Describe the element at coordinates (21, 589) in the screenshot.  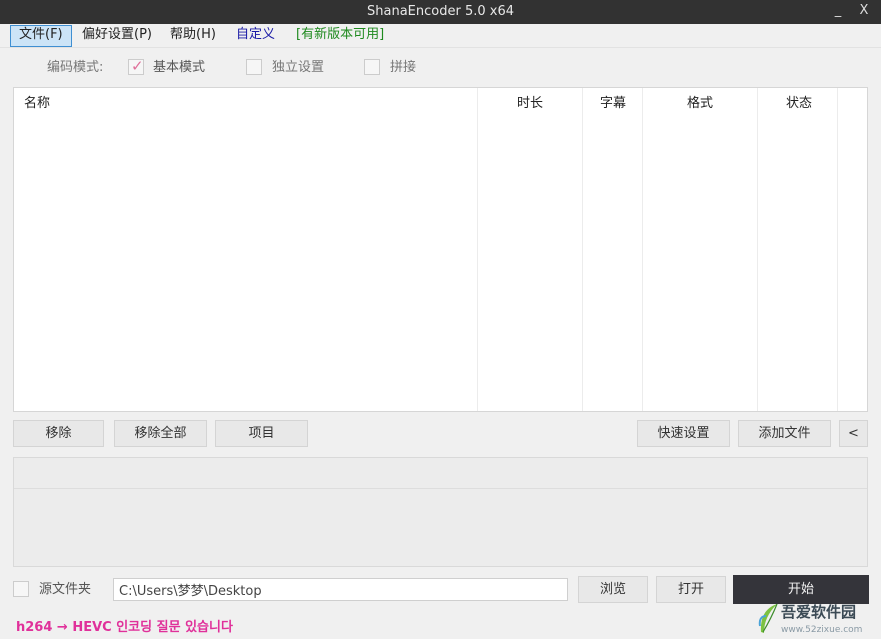
I see `source-folder-checkbox` at that location.